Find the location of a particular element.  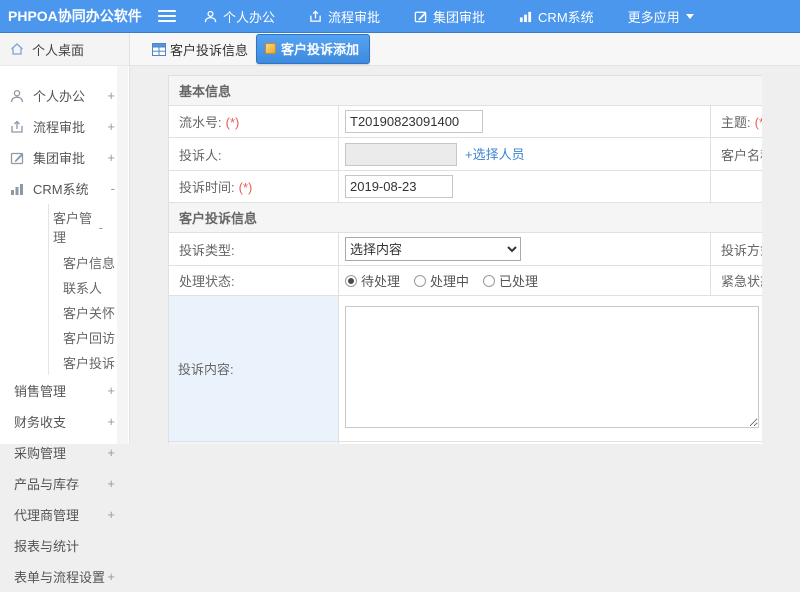

sidebar-item-reports-statistics: 报表与统计 is located at coordinates (64, 545).